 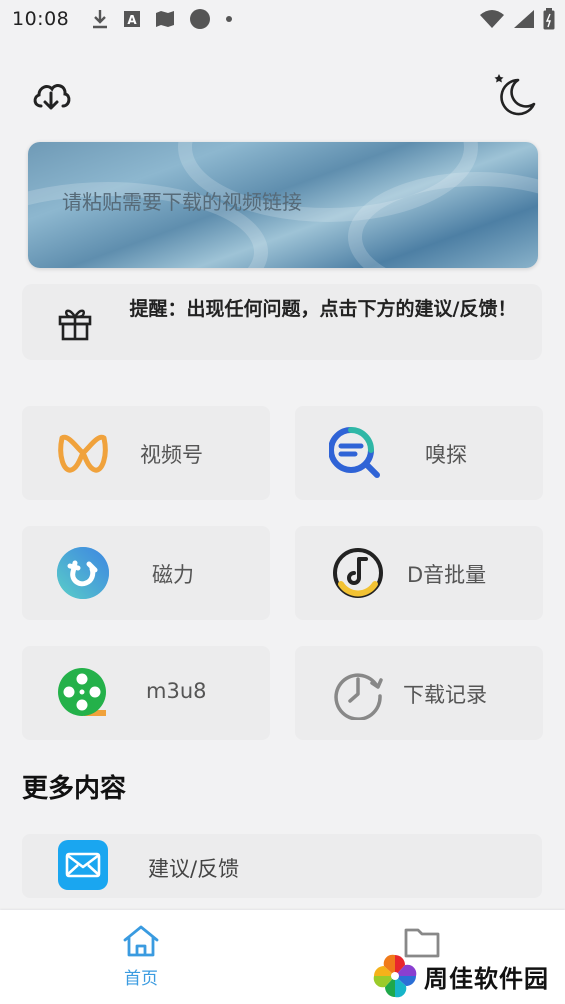 What do you see at coordinates (146, 573) in the screenshot?
I see `feature-magnet: 磁力` at bounding box center [146, 573].